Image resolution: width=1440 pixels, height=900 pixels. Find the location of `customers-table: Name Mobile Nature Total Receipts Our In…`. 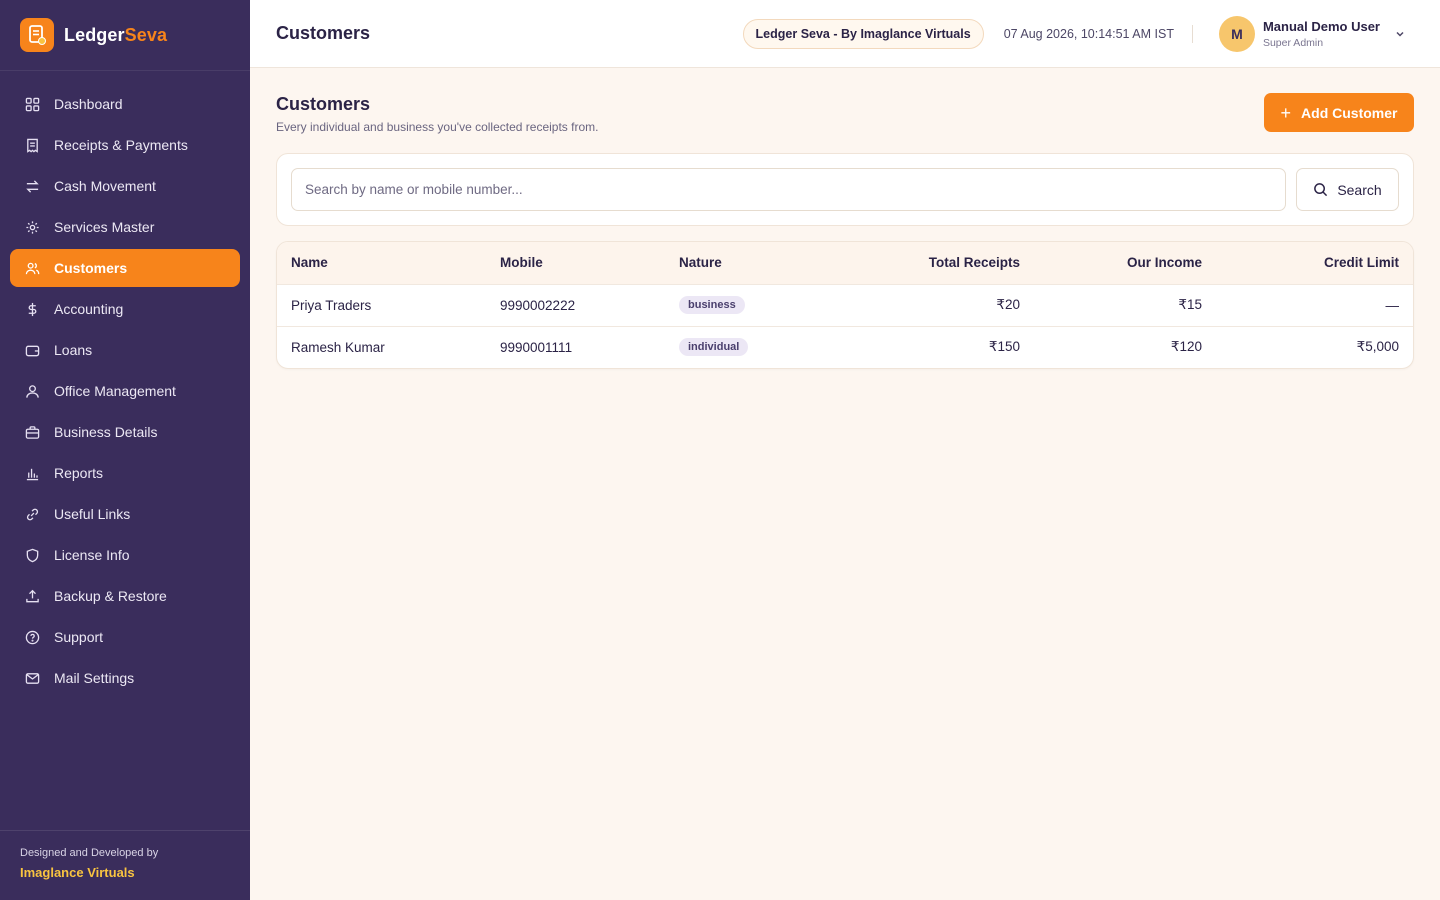

customers-table: Name Mobile Nature Total Receipts Our In… is located at coordinates (845, 305).